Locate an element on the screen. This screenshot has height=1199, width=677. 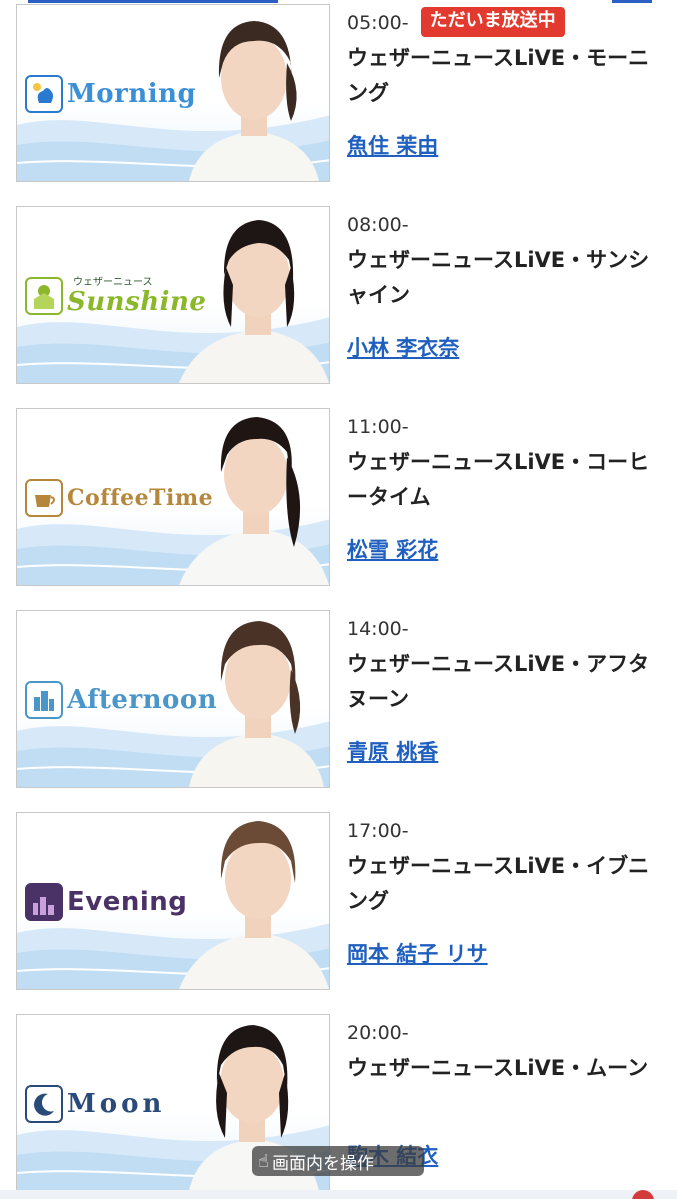
anchor-link: 青原 桃香 is located at coordinates (392, 751).